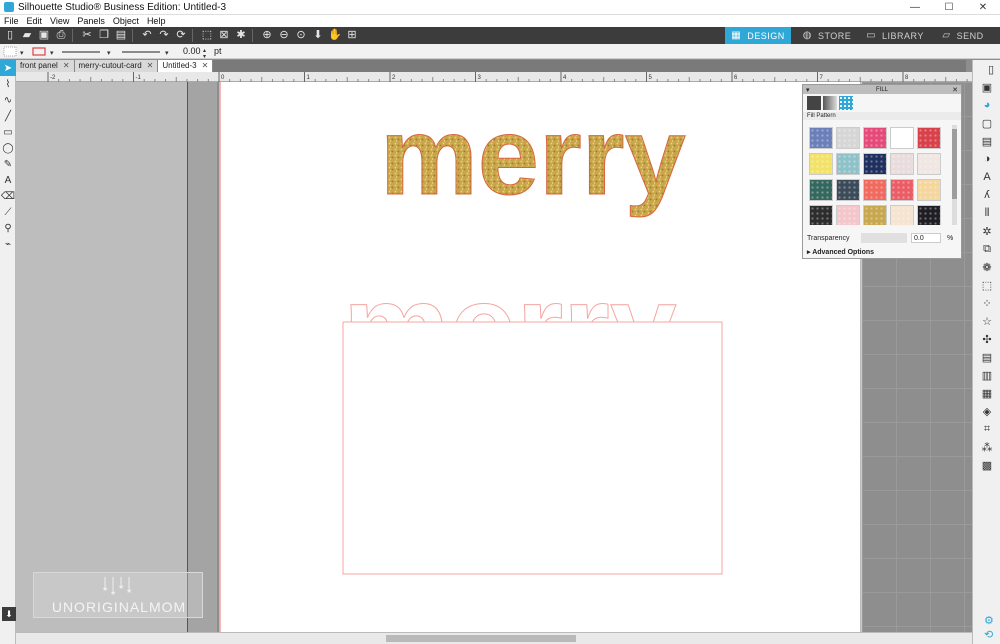  What do you see at coordinates (8, 100) in the screenshot?
I see `bezier-icon: ∿` at bounding box center [8, 100].